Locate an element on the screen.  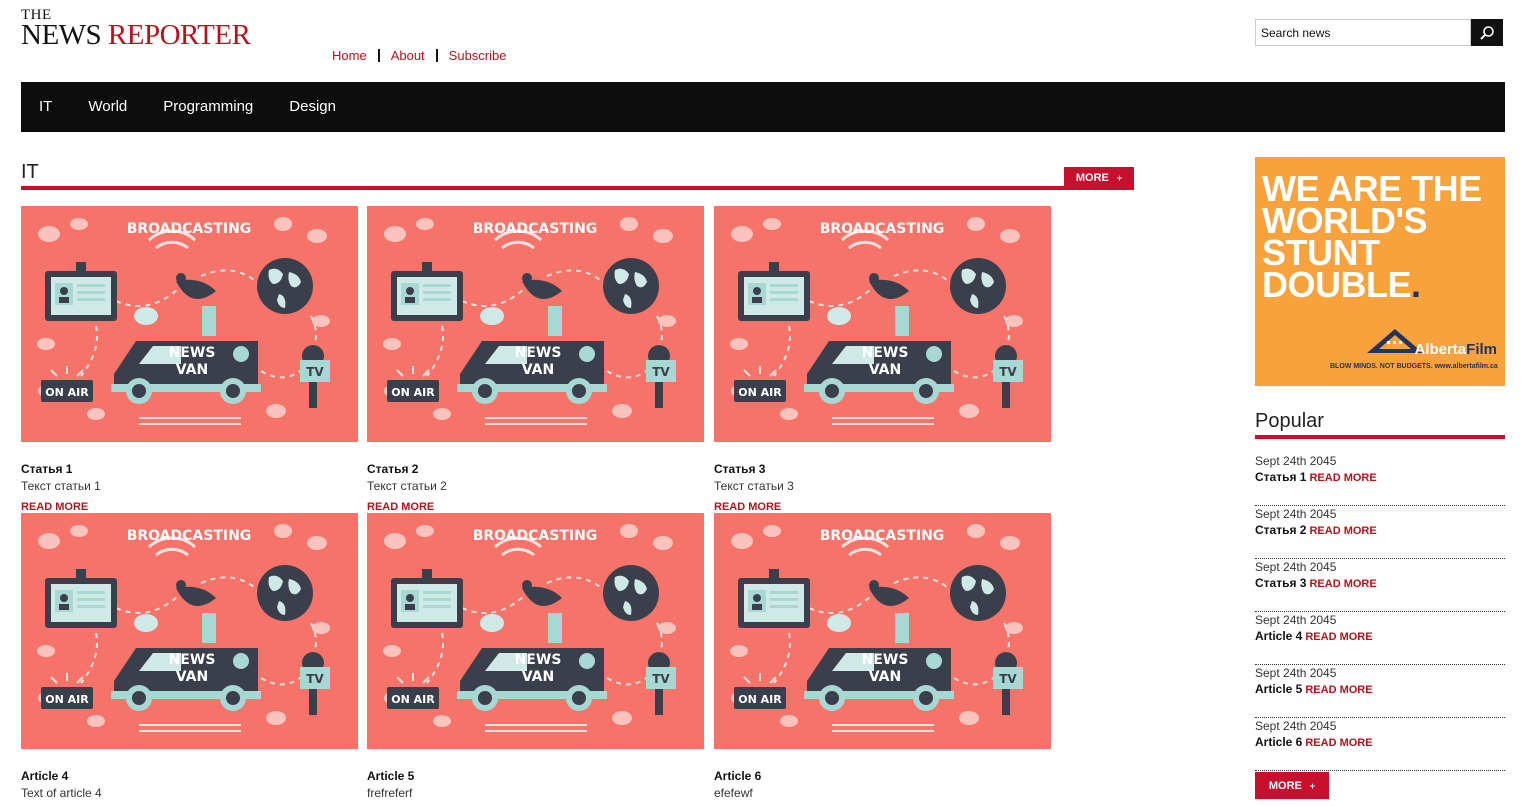
section-divider is located at coordinates (577, 188).